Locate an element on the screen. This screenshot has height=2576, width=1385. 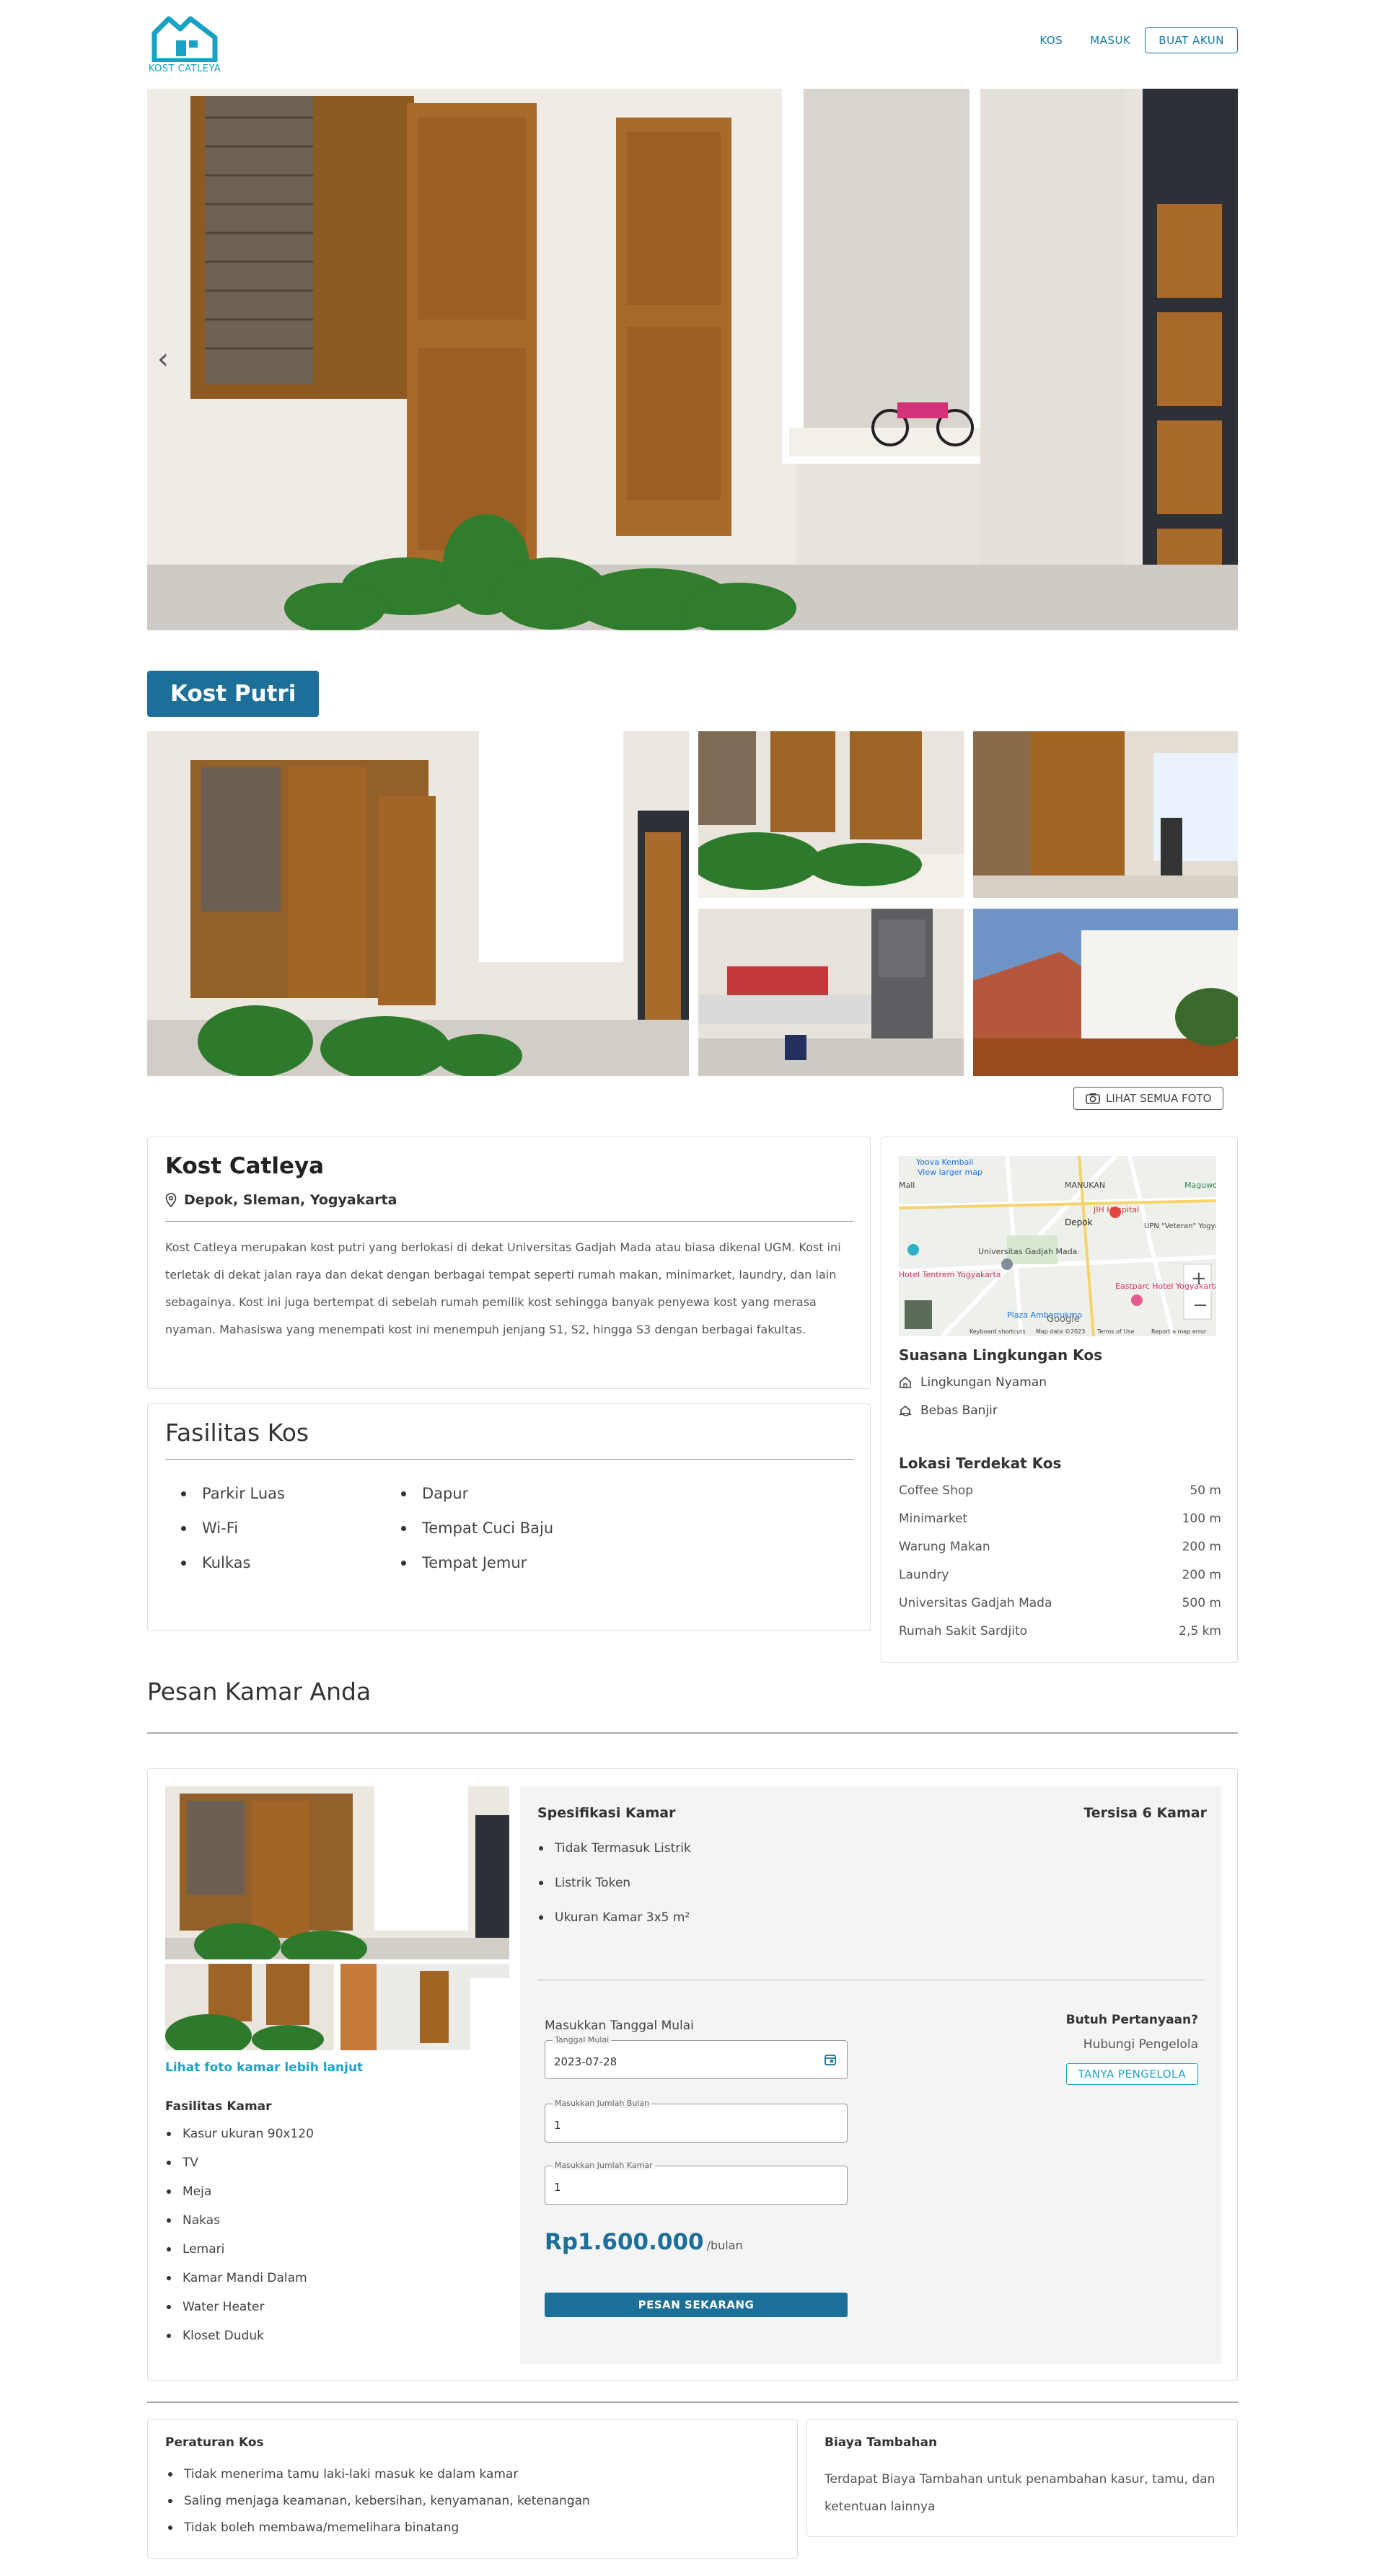
property-location: Depok, Sleman, Yogyakarta is located at coordinates (281, 1200).